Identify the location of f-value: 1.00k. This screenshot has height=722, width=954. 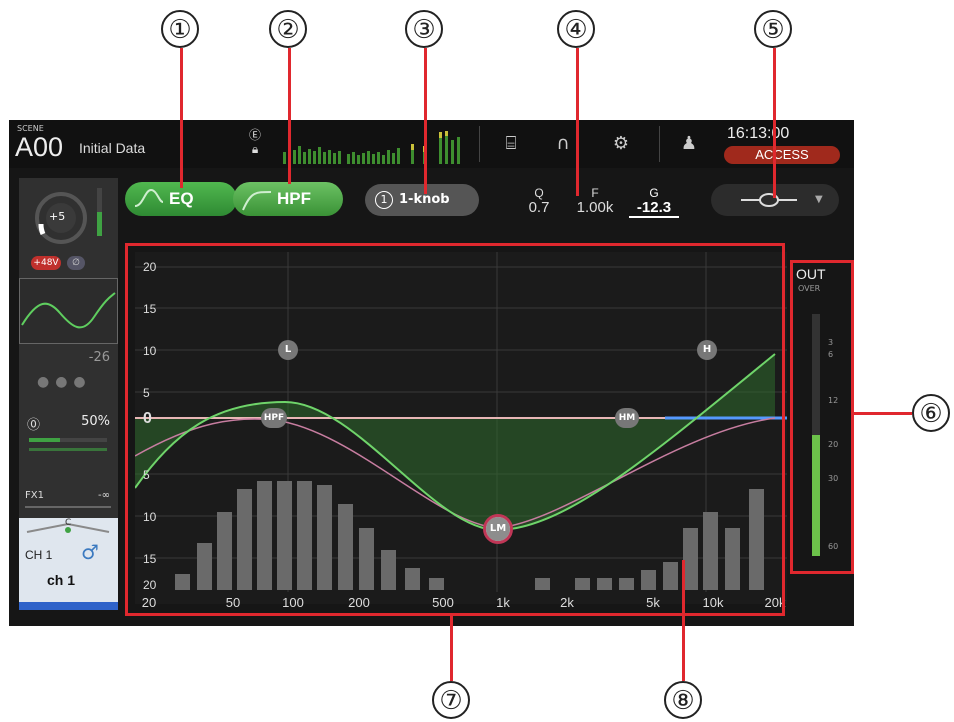
(595, 207).